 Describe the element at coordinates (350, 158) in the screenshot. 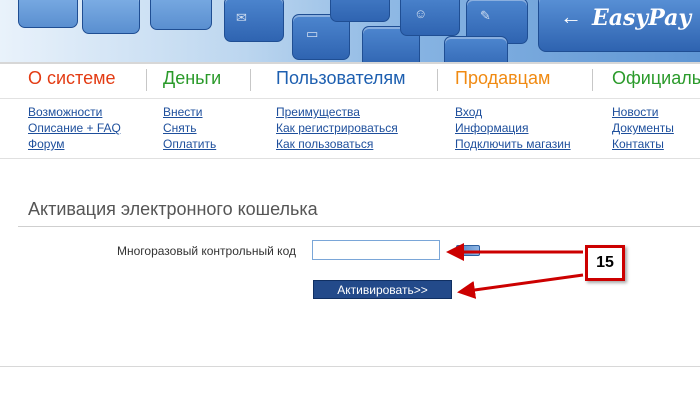

I see `nav-divider` at that location.